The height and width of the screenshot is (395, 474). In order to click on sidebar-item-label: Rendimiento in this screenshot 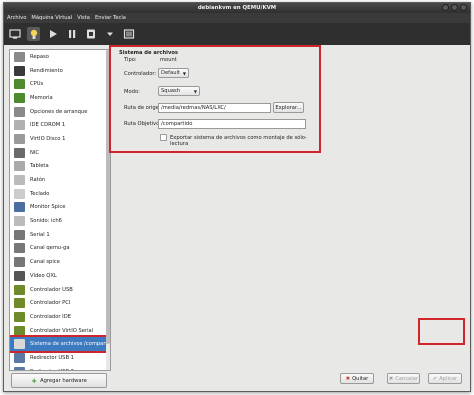, I will do `click(46, 70)`.